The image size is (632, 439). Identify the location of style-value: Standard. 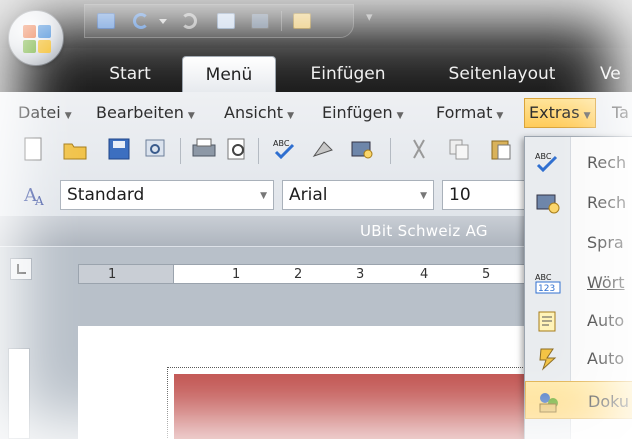
(106, 195).